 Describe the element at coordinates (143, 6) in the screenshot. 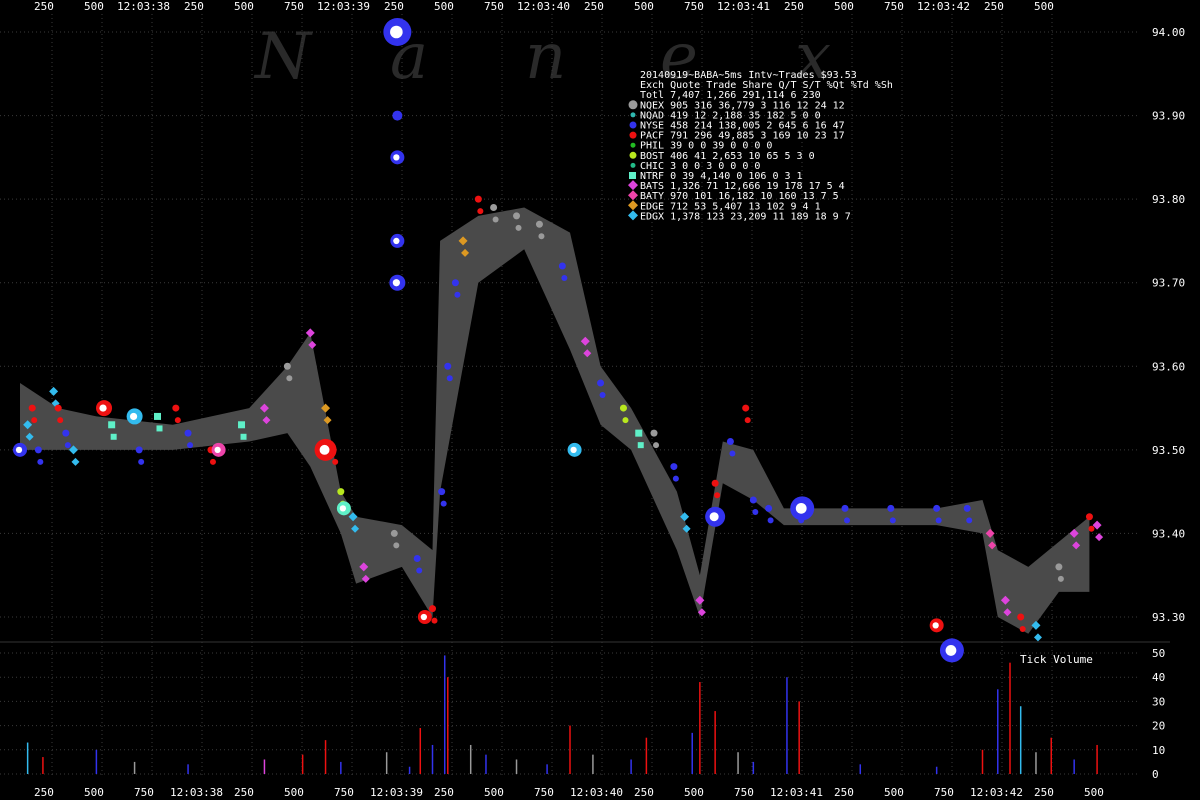

I see `time-tick-top: 12:03:38` at that location.